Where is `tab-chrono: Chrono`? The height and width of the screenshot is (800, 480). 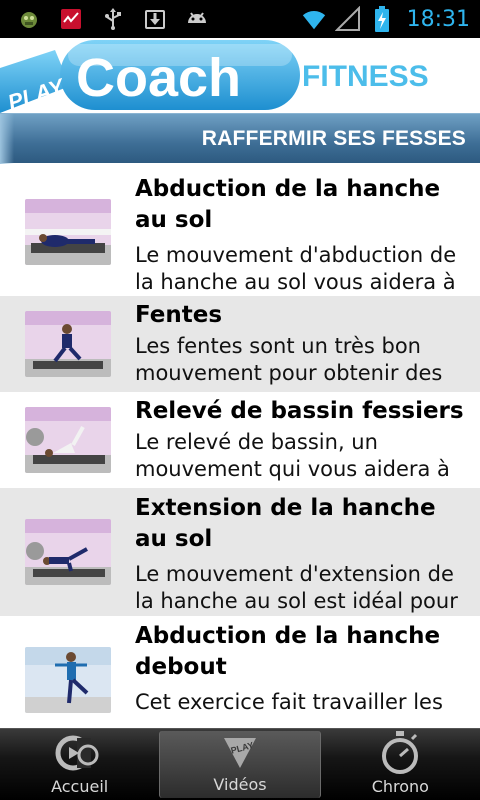 tab-chrono: Chrono is located at coordinates (400, 764).